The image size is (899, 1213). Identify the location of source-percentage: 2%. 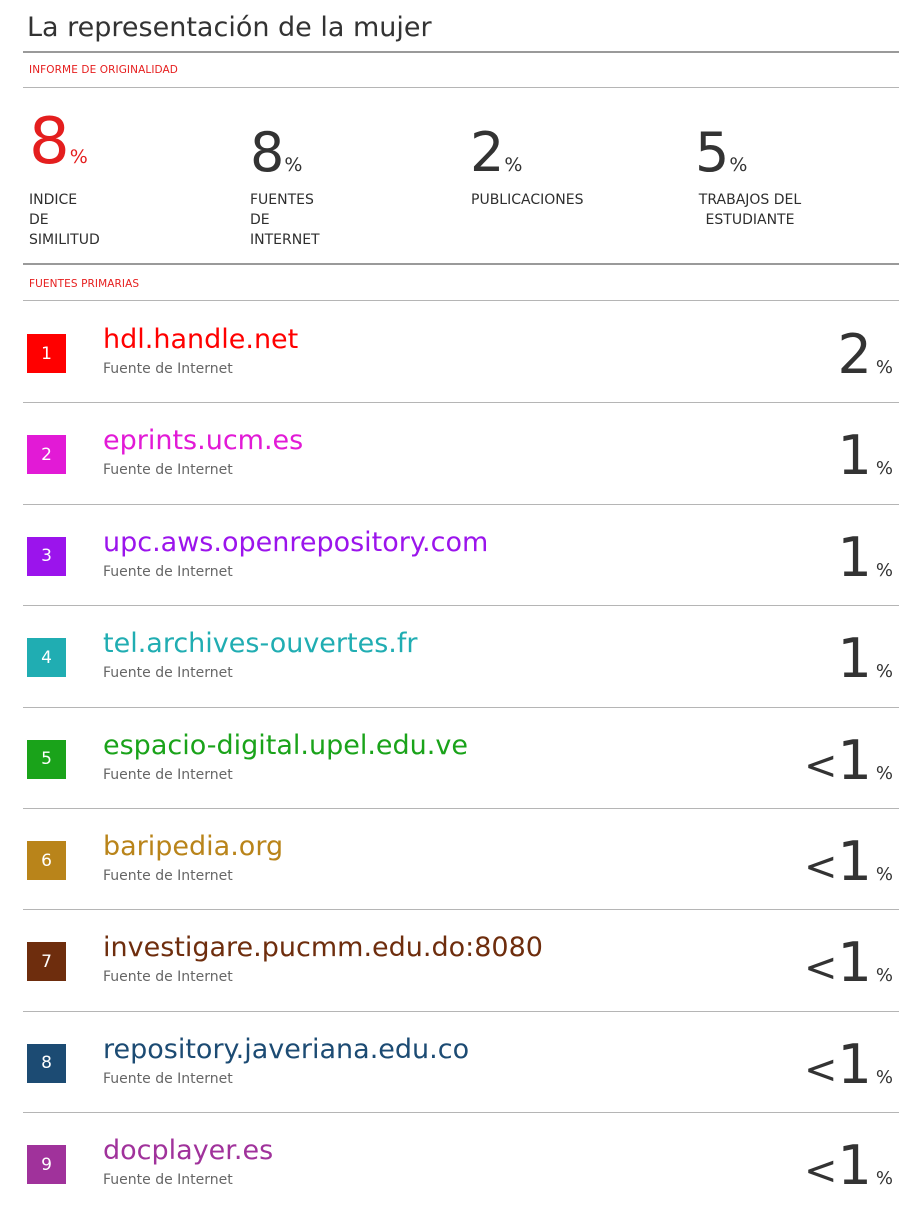
(865, 355).